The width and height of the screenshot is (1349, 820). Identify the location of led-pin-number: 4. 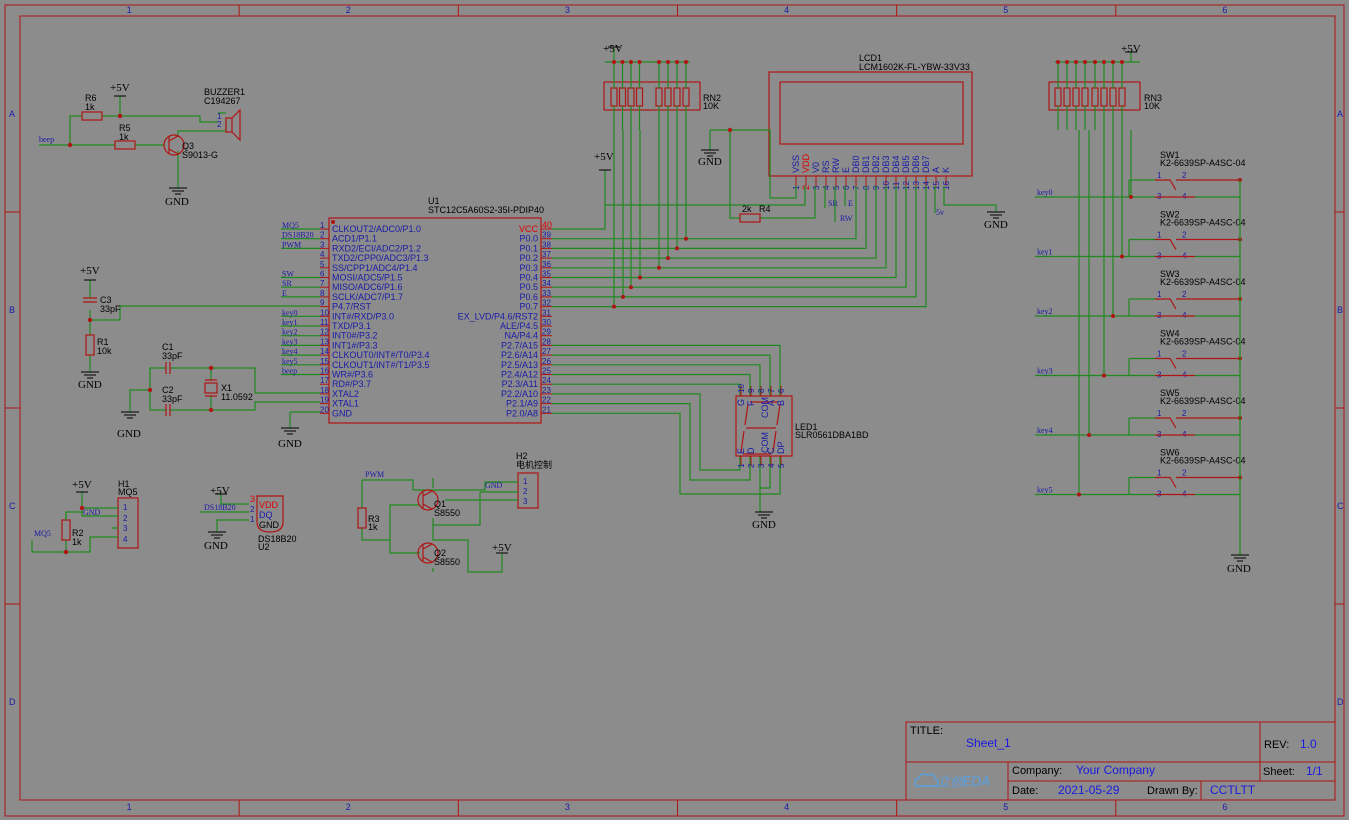
(771, 465).